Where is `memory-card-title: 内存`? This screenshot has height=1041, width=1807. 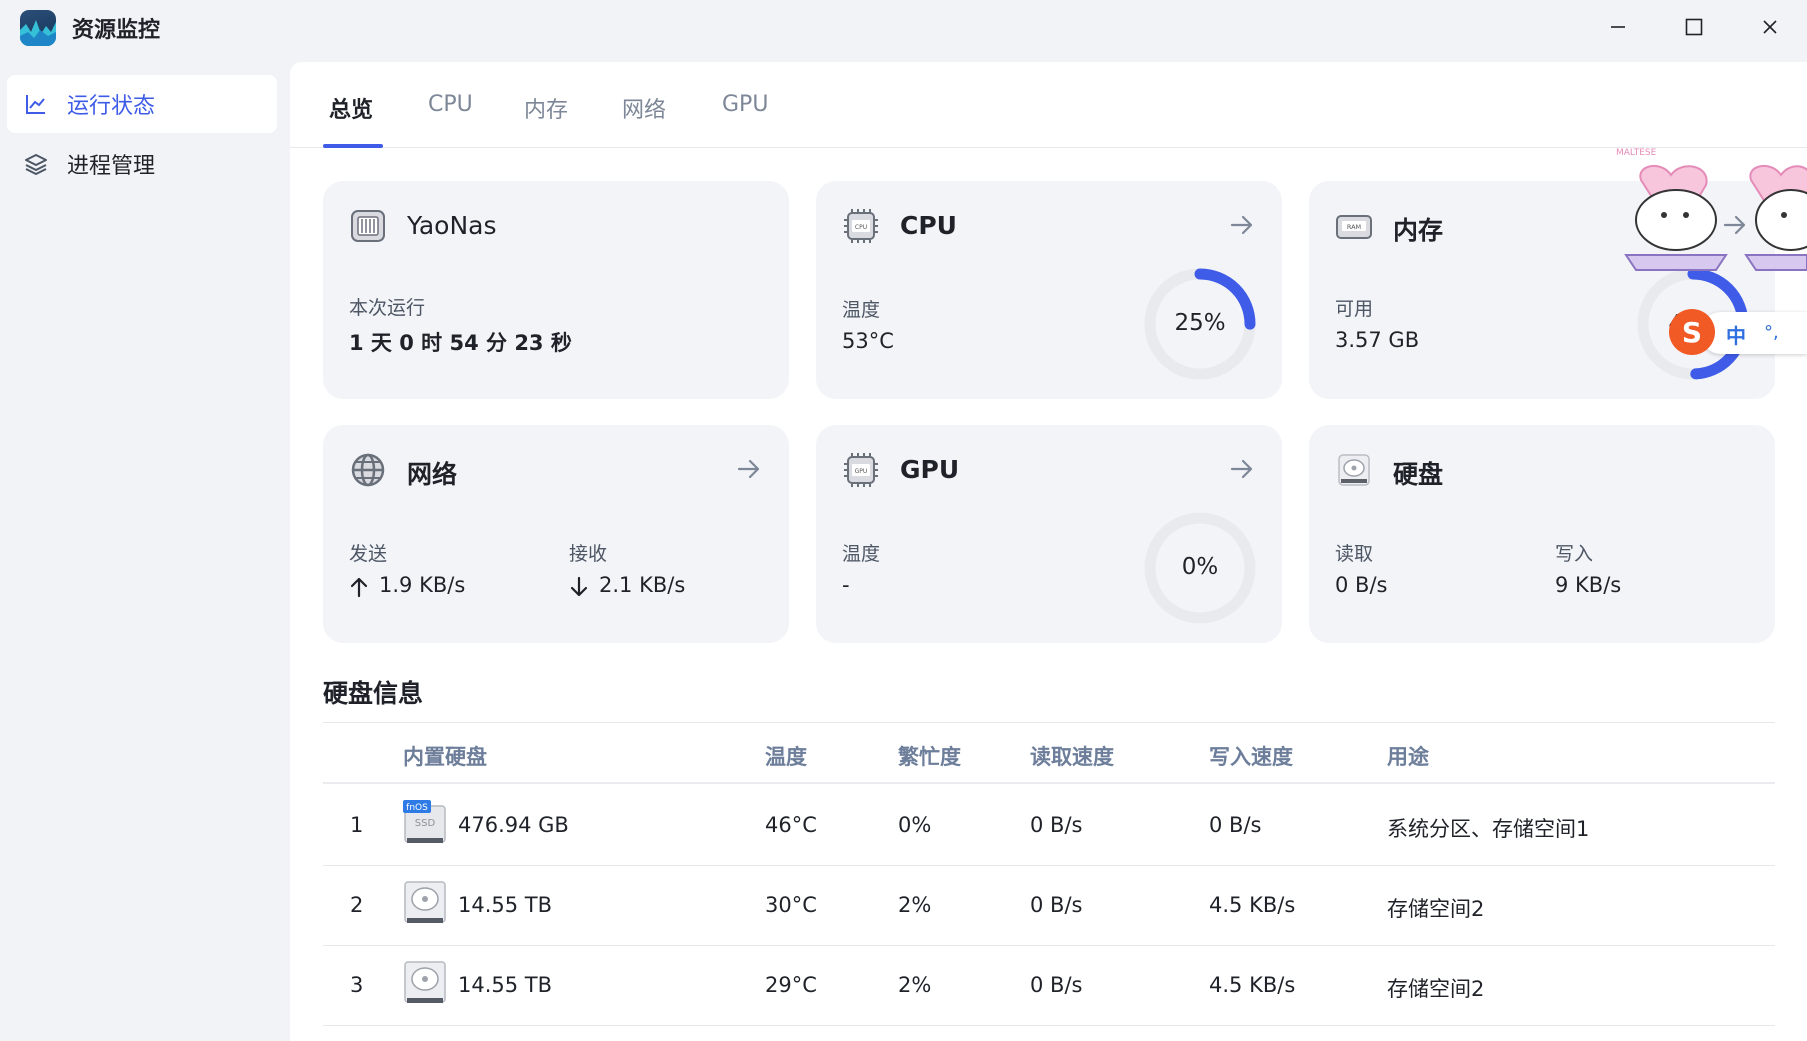
memory-card-title: 内存 is located at coordinates (1418, 230).